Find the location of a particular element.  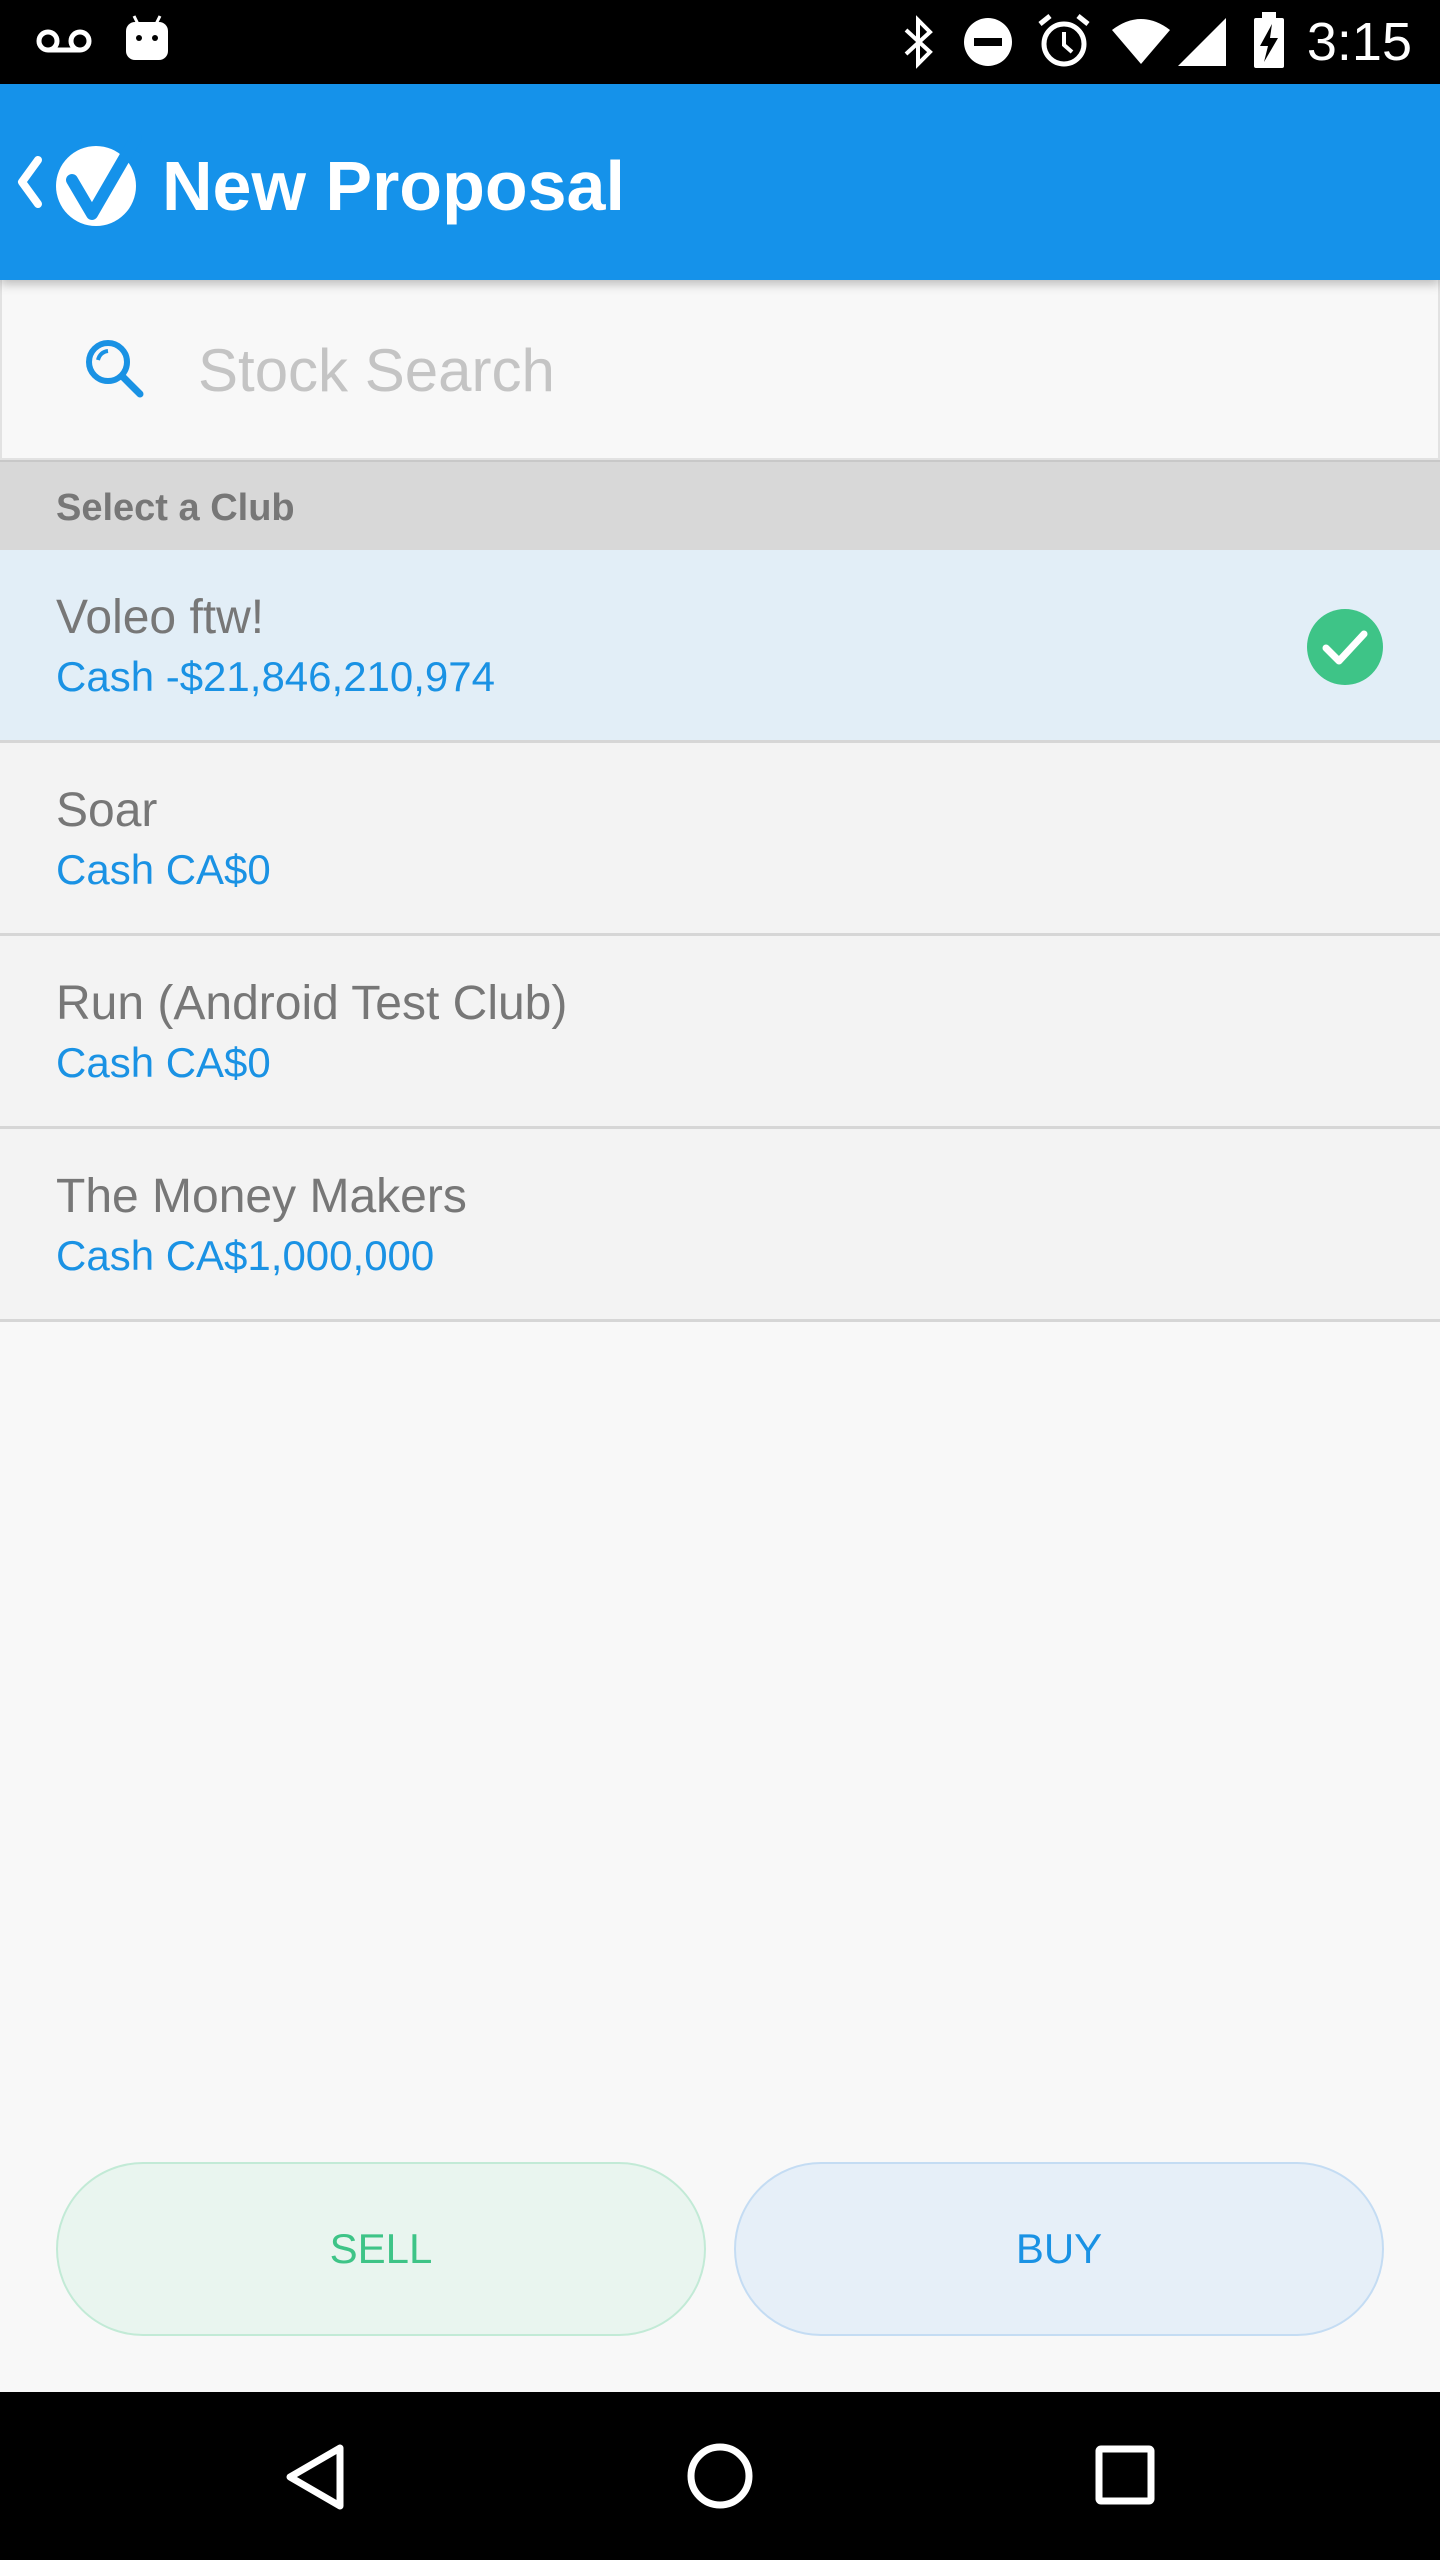

page-title: New Proposal is located at coordinates (393, 186).